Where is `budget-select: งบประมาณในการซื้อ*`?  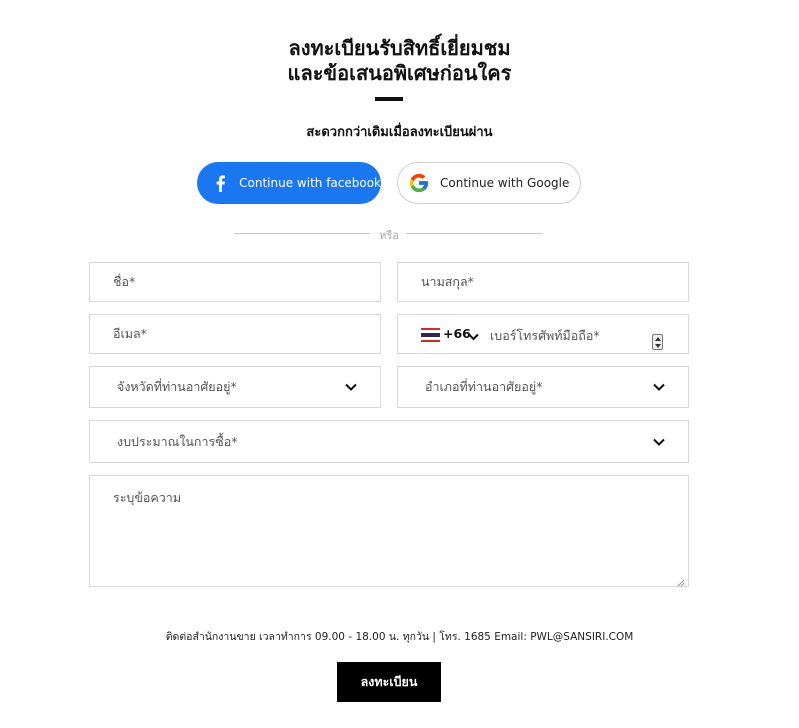 budget-select: งบประมาณในการซื้อ* is located at coordinates (389, 441).